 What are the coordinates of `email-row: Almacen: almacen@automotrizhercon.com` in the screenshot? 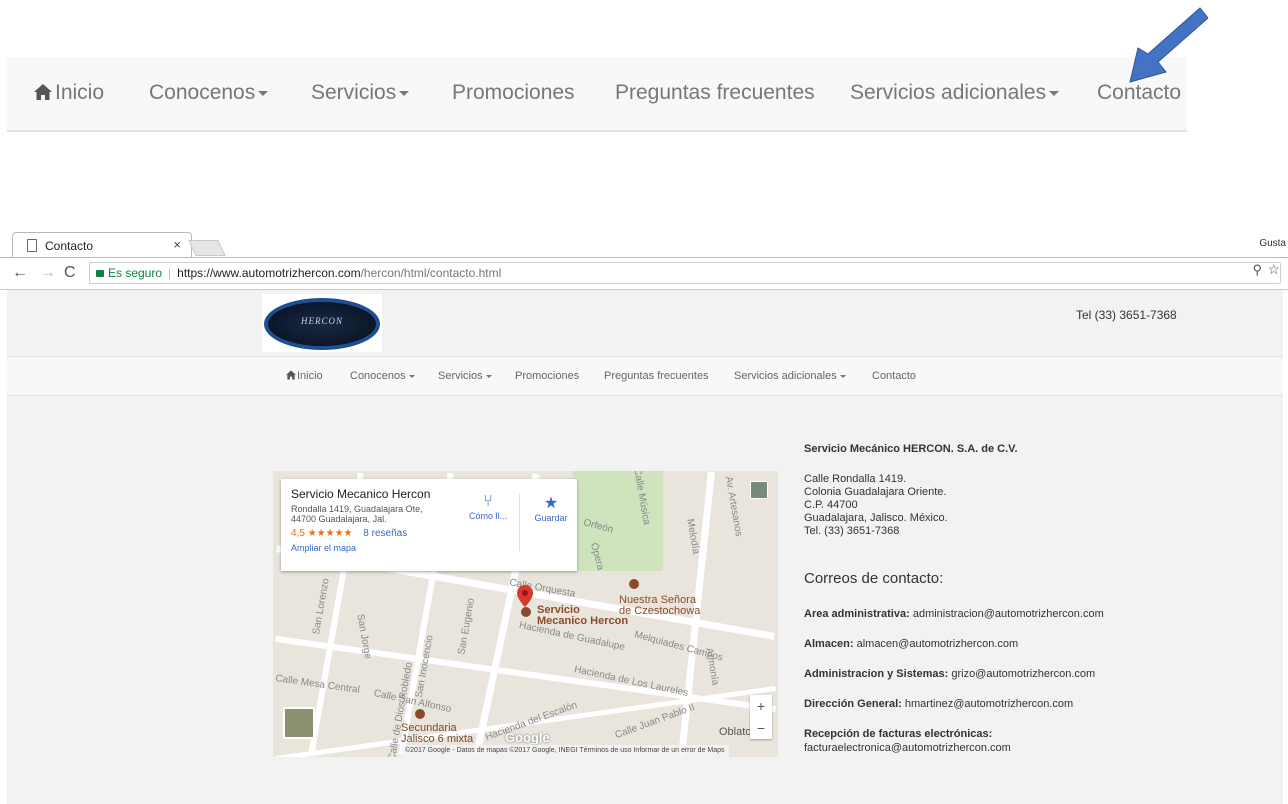 It's located at (1034, 644).